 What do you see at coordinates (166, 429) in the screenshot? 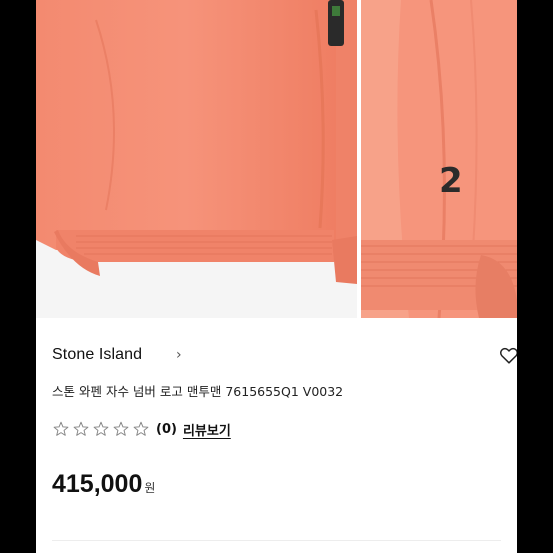
I see `review-count: (0)` at bounding box center [166, 429].